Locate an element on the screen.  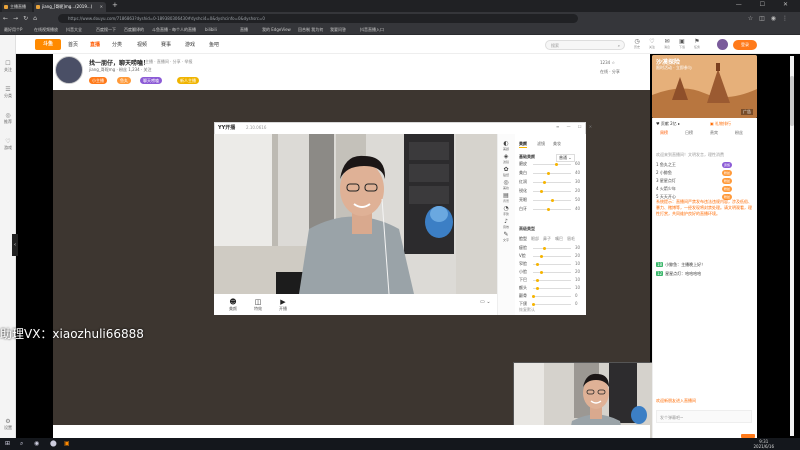
chat-input: 发个弹幕吧~ is located at coordinates (704, 416).